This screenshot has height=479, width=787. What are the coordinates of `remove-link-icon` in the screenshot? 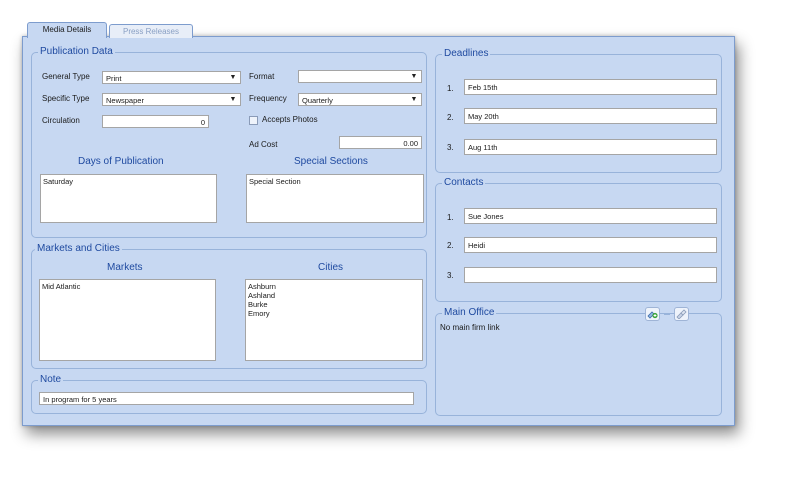 It's located at (681, 314).